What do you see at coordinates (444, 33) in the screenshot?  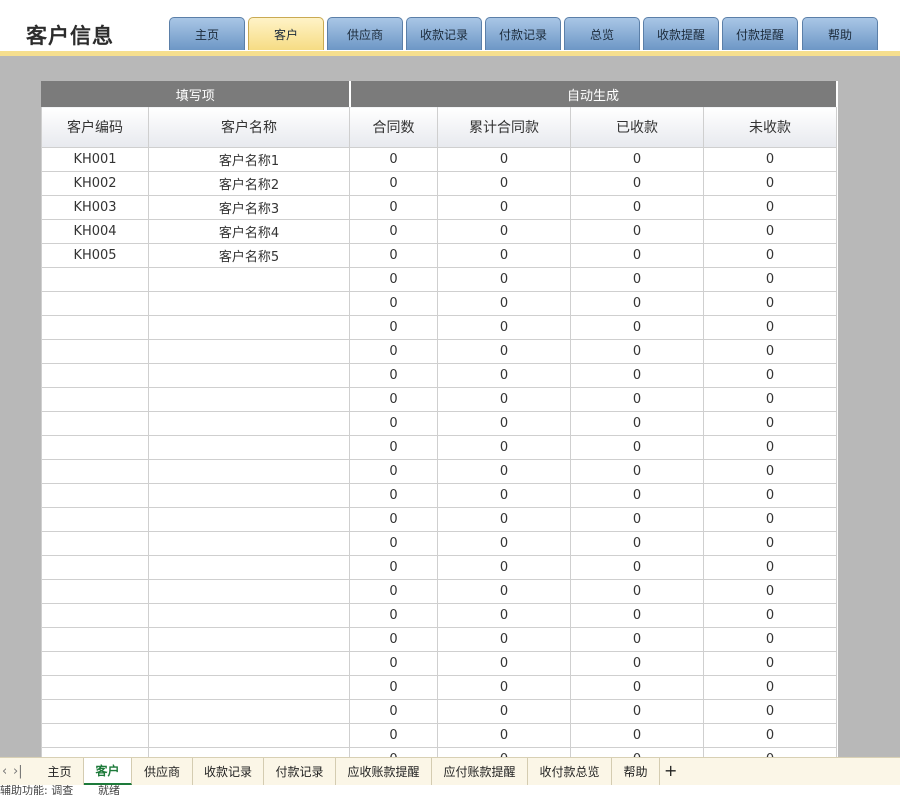 I see `nav-button-3: 收款记录` at bounding box center [444, 33].